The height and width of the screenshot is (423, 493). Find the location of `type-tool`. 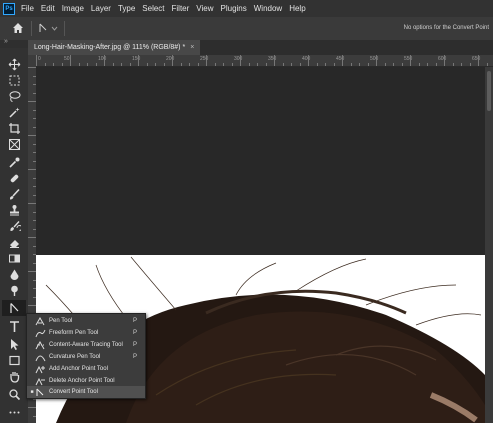

type-tool is located at coordinates (14, 326).